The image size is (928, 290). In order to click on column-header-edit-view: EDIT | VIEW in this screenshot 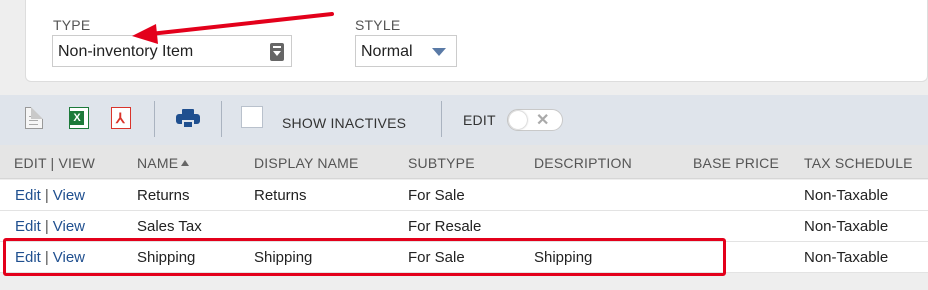, I will do `click(55, 163)`.